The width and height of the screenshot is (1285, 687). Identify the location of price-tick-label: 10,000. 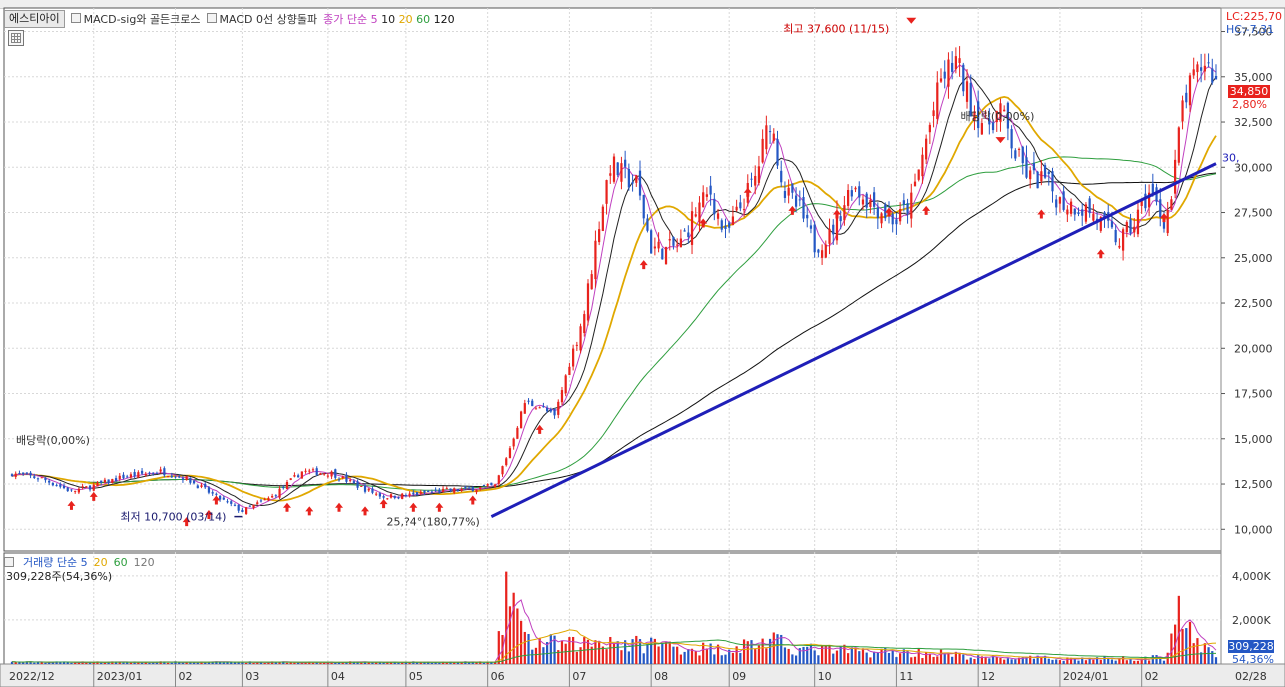
(1253, 529).